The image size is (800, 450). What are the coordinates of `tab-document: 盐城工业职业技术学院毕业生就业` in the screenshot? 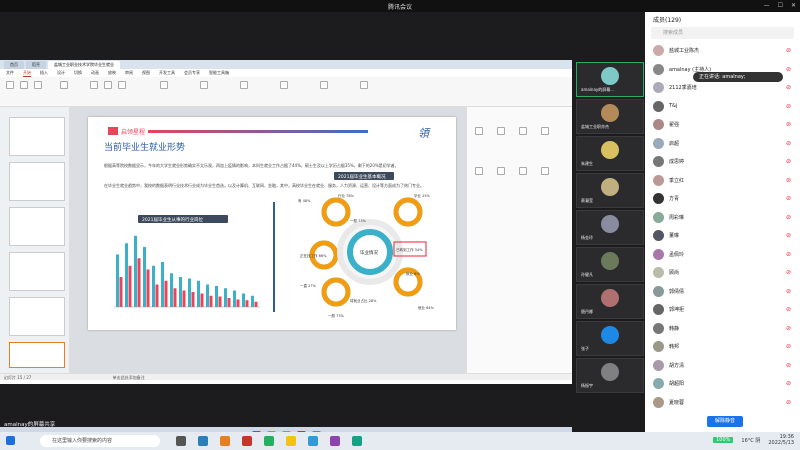 It's located at (84, 65).